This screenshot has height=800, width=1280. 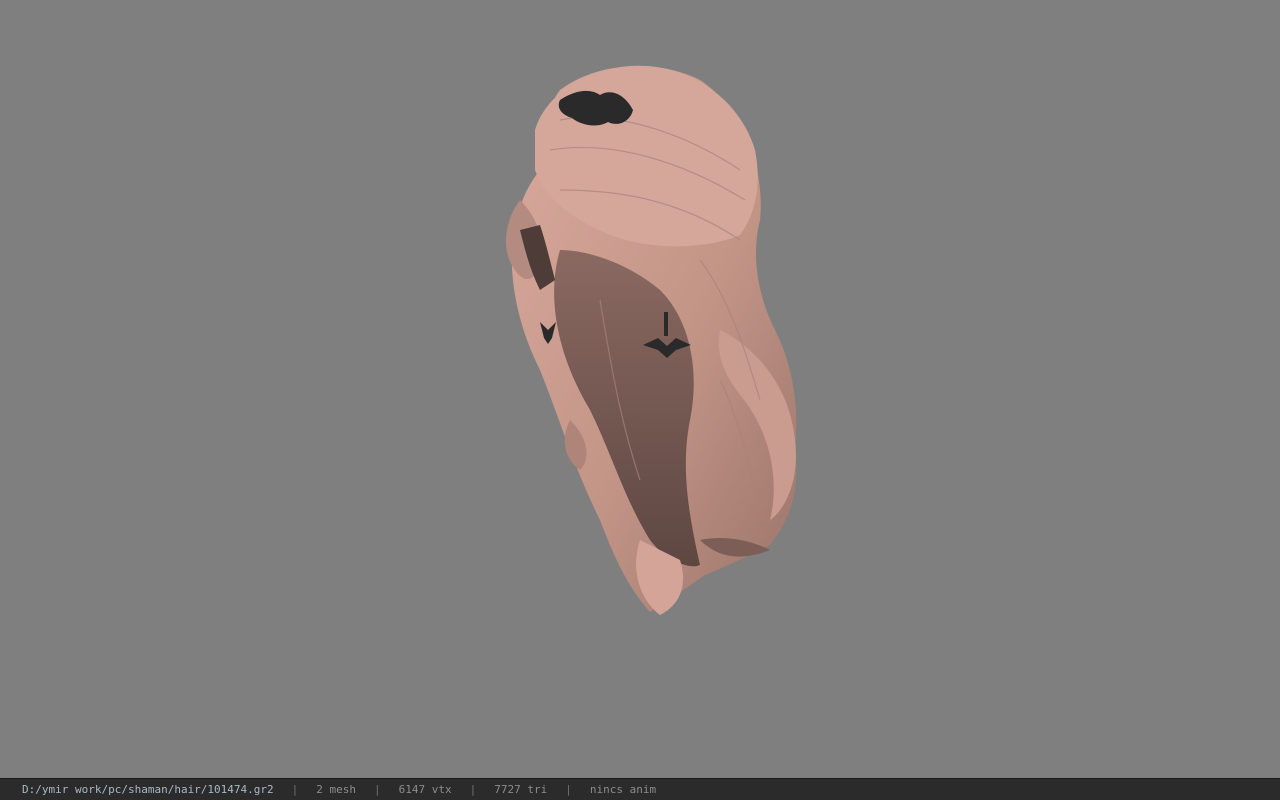 I want to click on vertex-count: 6147 vtx, so click(x=425, y=789).